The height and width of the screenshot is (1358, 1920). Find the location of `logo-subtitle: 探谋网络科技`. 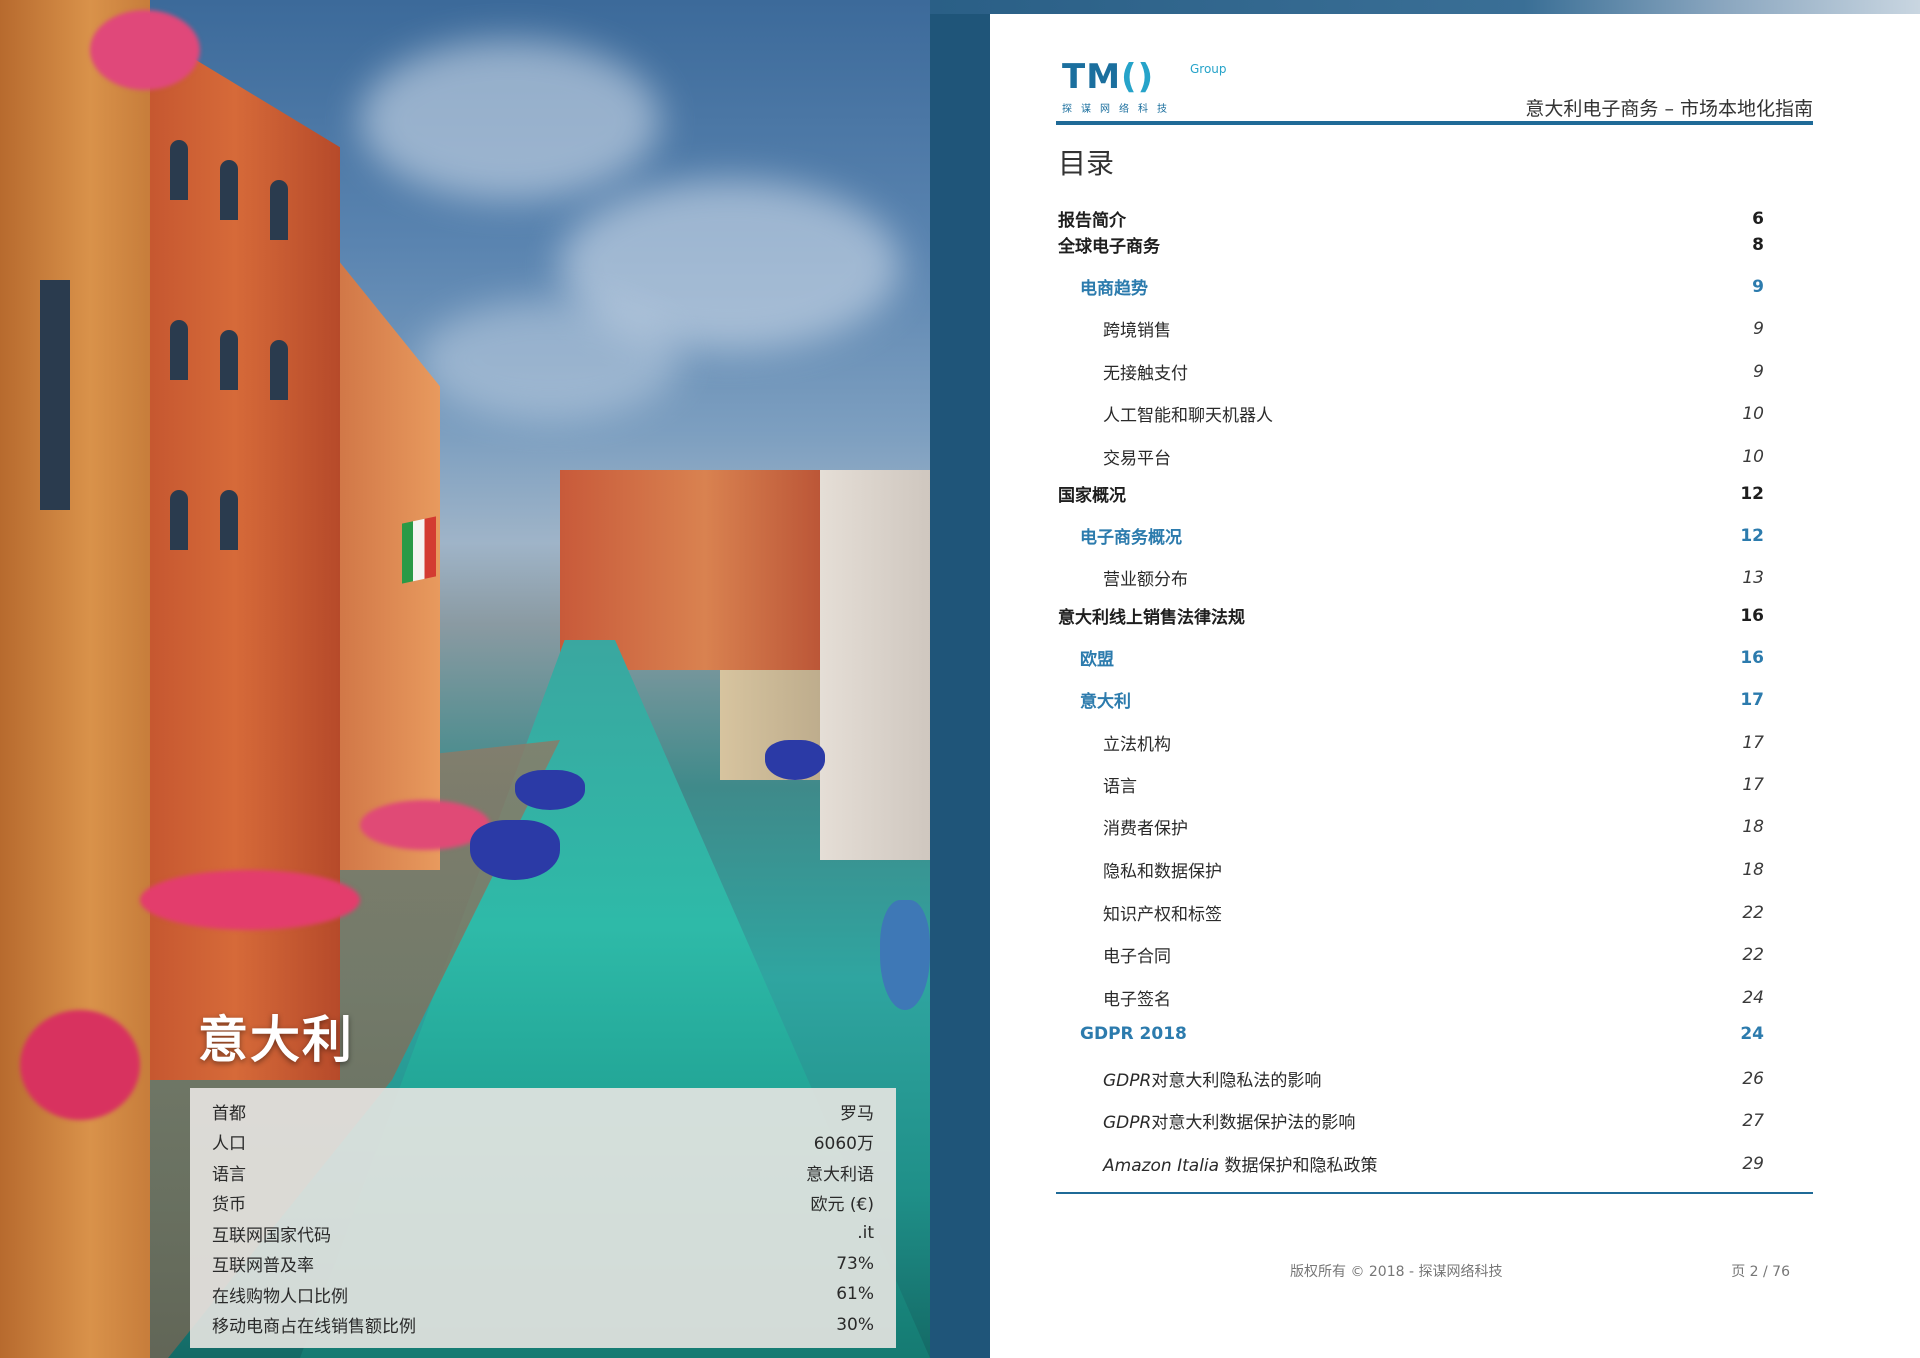

logo-subtitle: 探谋网络科技 is located at coordinates (1119, 109).